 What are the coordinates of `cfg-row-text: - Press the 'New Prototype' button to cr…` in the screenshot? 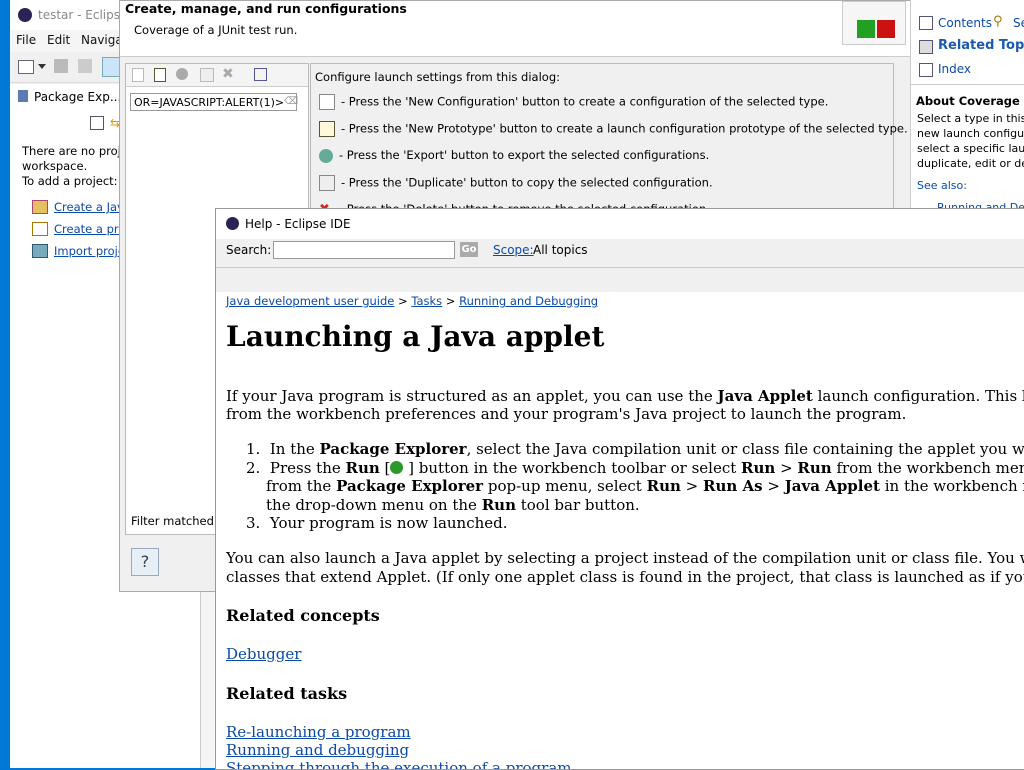 It's located at (624, 128).